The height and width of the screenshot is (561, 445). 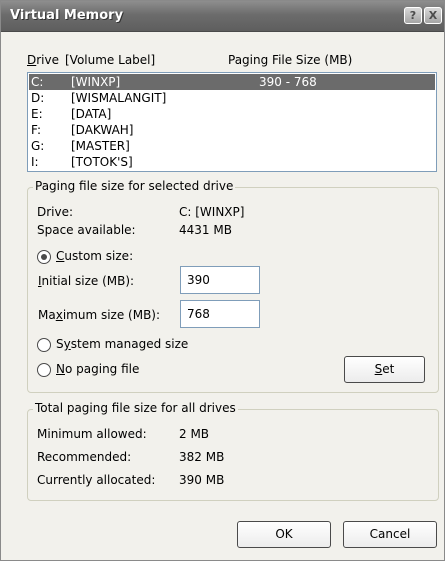 What do you see at coordinates (232, 146) in the screenshot?
I see `drive-row: G: [MASTER]` at bounding box center [232, 146].